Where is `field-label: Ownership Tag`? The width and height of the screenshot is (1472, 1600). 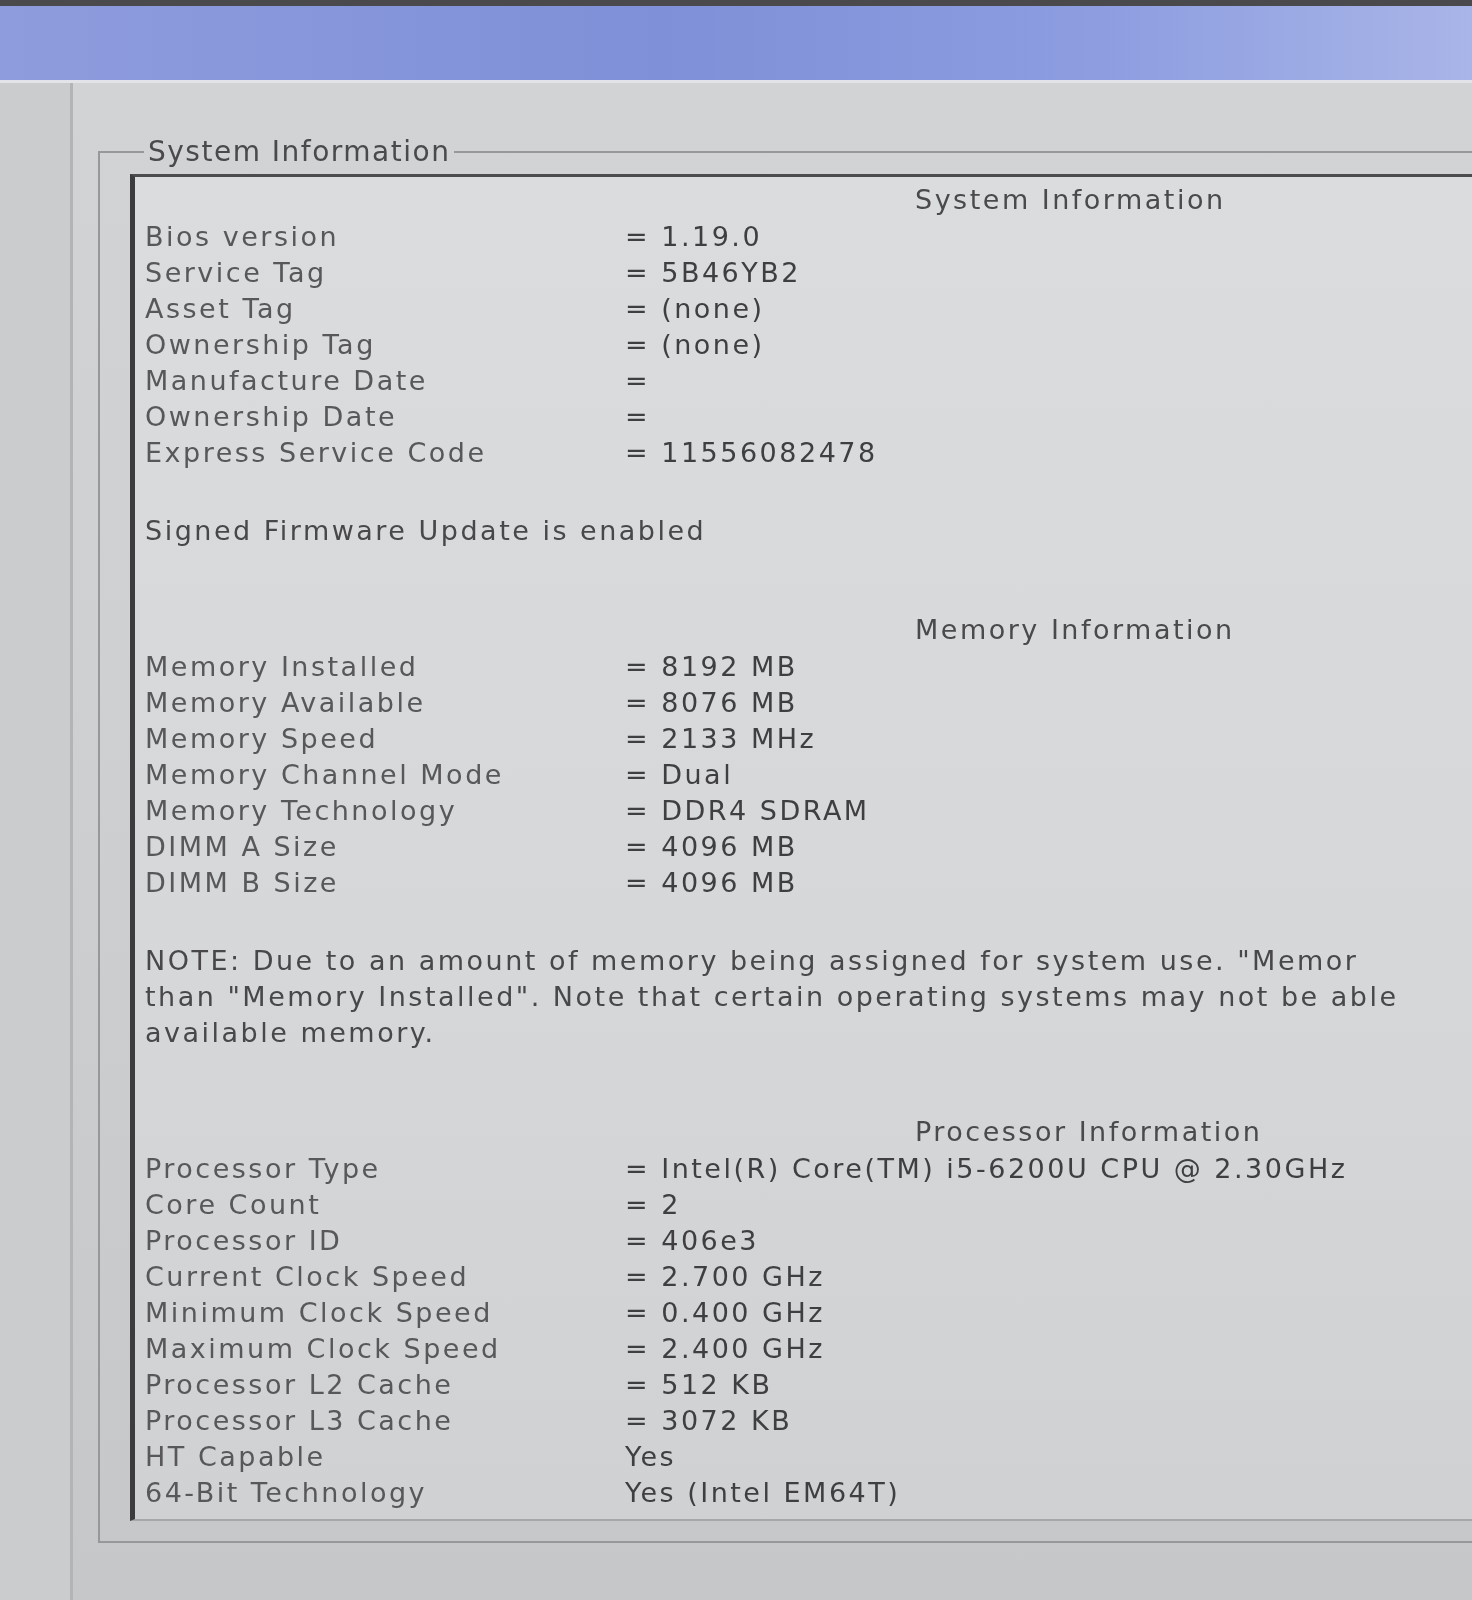 field-label: Ownership Tag is located at coordinates (261, 345).